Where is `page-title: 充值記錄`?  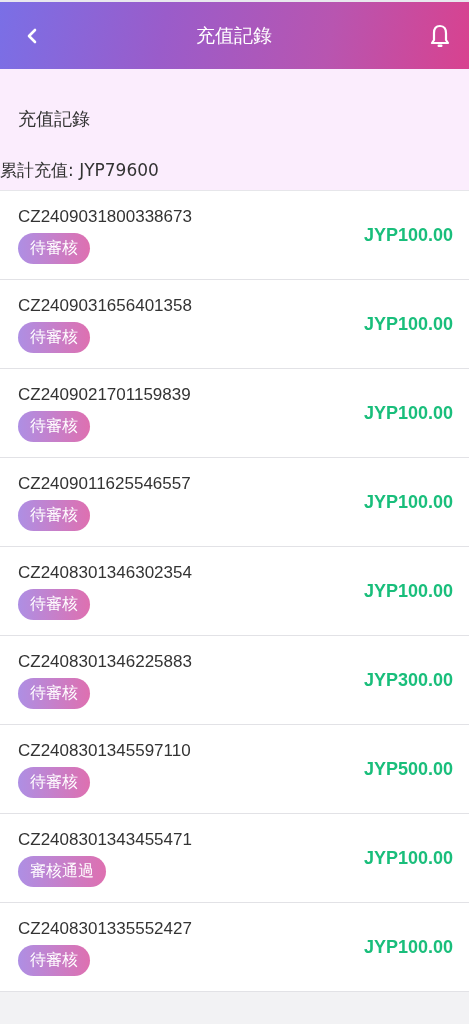
page-title: 充值記錄 is located at coordinates (233, 35).